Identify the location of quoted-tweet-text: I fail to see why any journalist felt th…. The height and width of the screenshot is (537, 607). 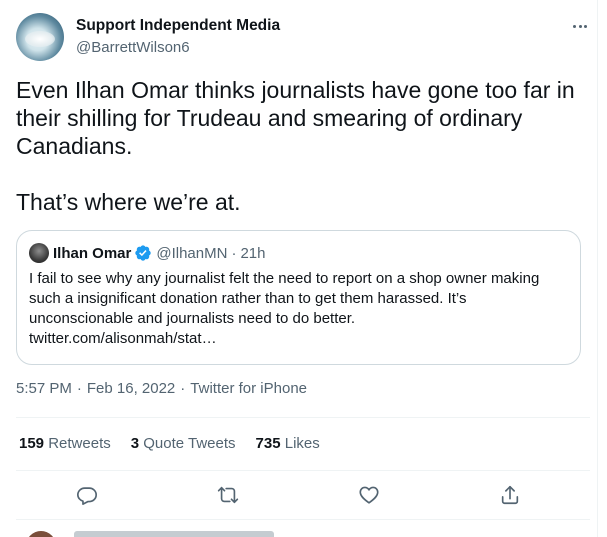
(284, 298).